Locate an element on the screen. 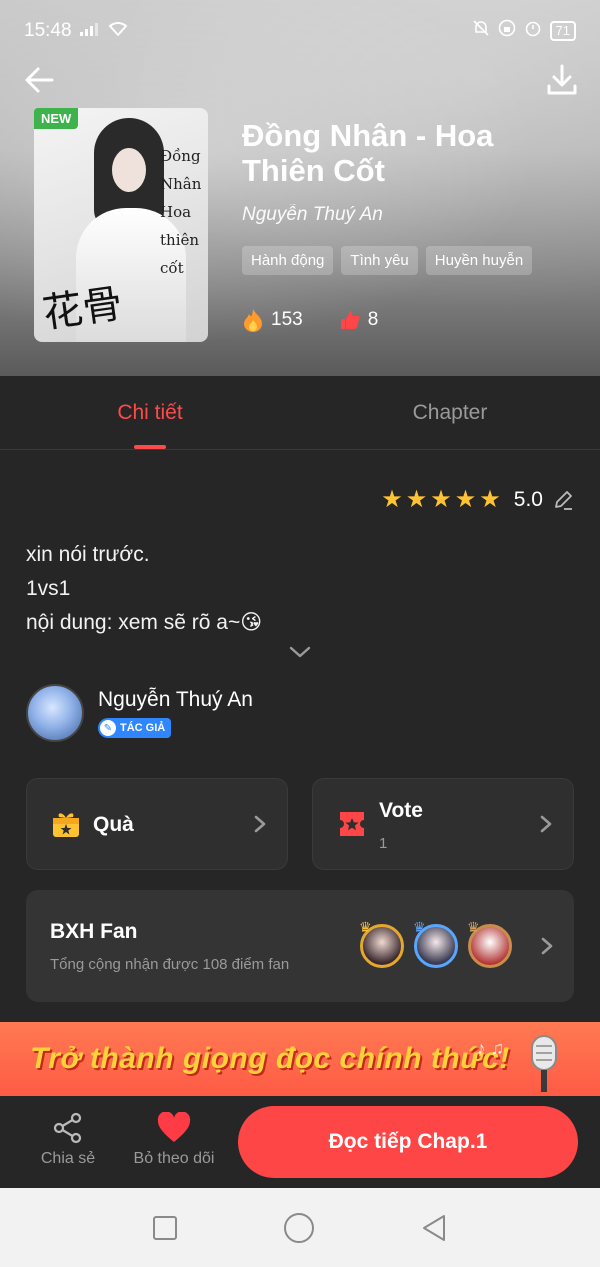  author-badge: ✎ TÁC GIẢ is located at coordinates (135, 728).